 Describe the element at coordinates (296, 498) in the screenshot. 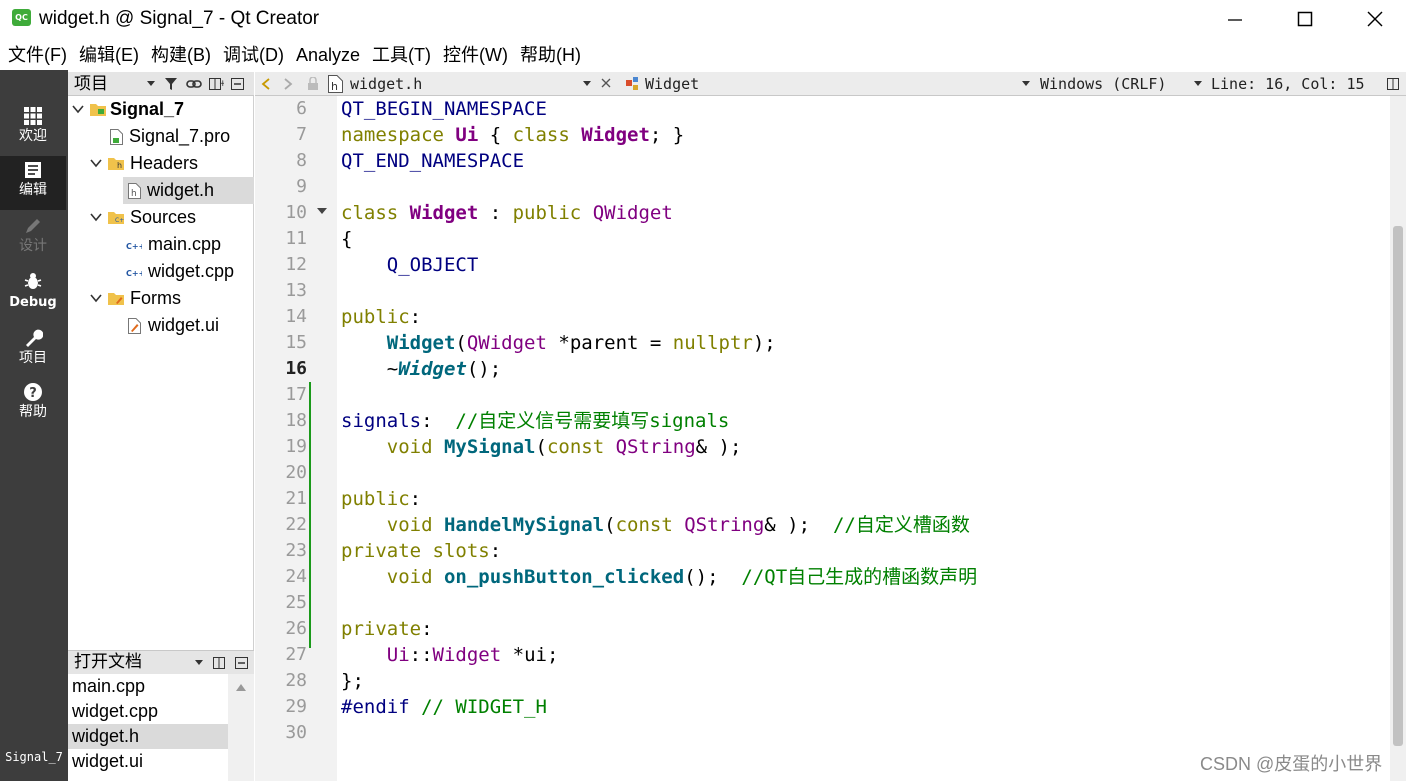

I see `line-number: 21` at that location.